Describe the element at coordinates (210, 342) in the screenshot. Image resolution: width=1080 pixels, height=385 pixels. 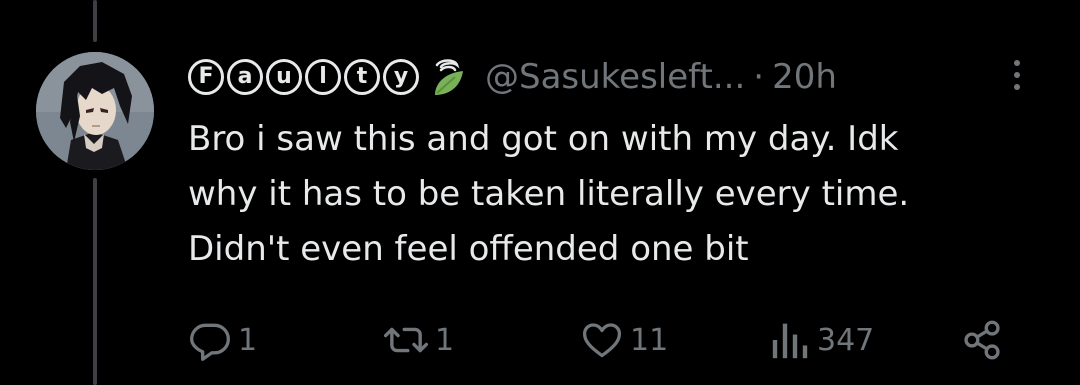
I see `reply-icon` at that location.